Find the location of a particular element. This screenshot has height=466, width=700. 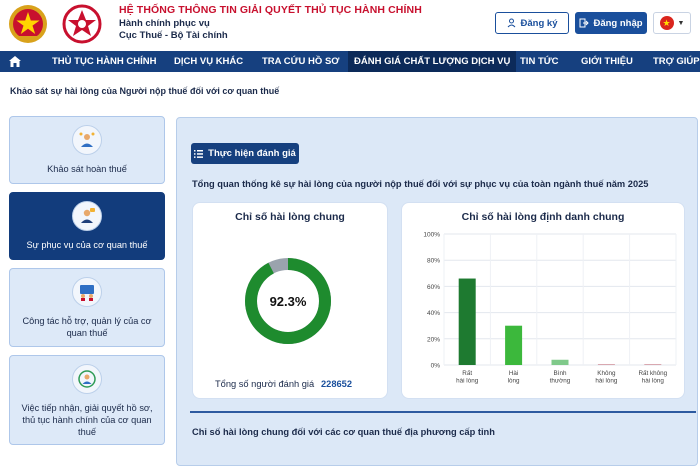

login-button: Đăng nhập is located at coordinates (611, 23).